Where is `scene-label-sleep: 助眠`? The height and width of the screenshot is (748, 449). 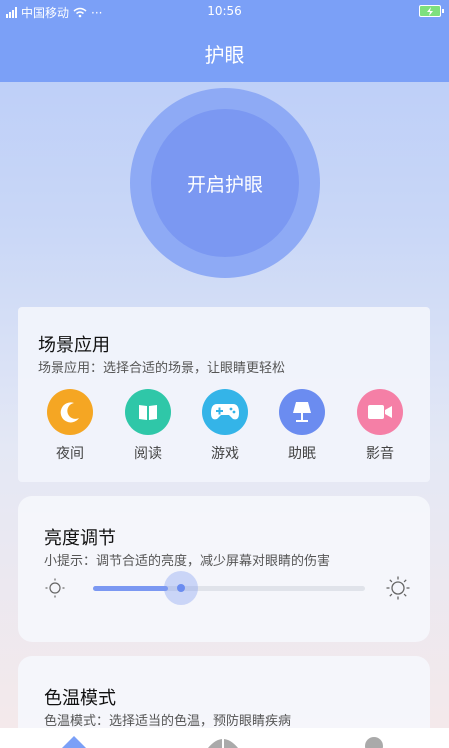
scene-label-sleep: 助眠 is located at coordinates (302, 454).